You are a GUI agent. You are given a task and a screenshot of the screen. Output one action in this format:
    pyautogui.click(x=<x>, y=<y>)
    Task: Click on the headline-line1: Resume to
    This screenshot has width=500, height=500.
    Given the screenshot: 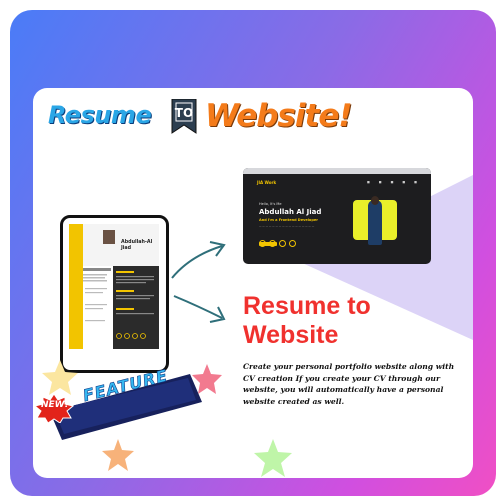 What is the action you would take?
    pyautogui.click(x=307, y=306)
    